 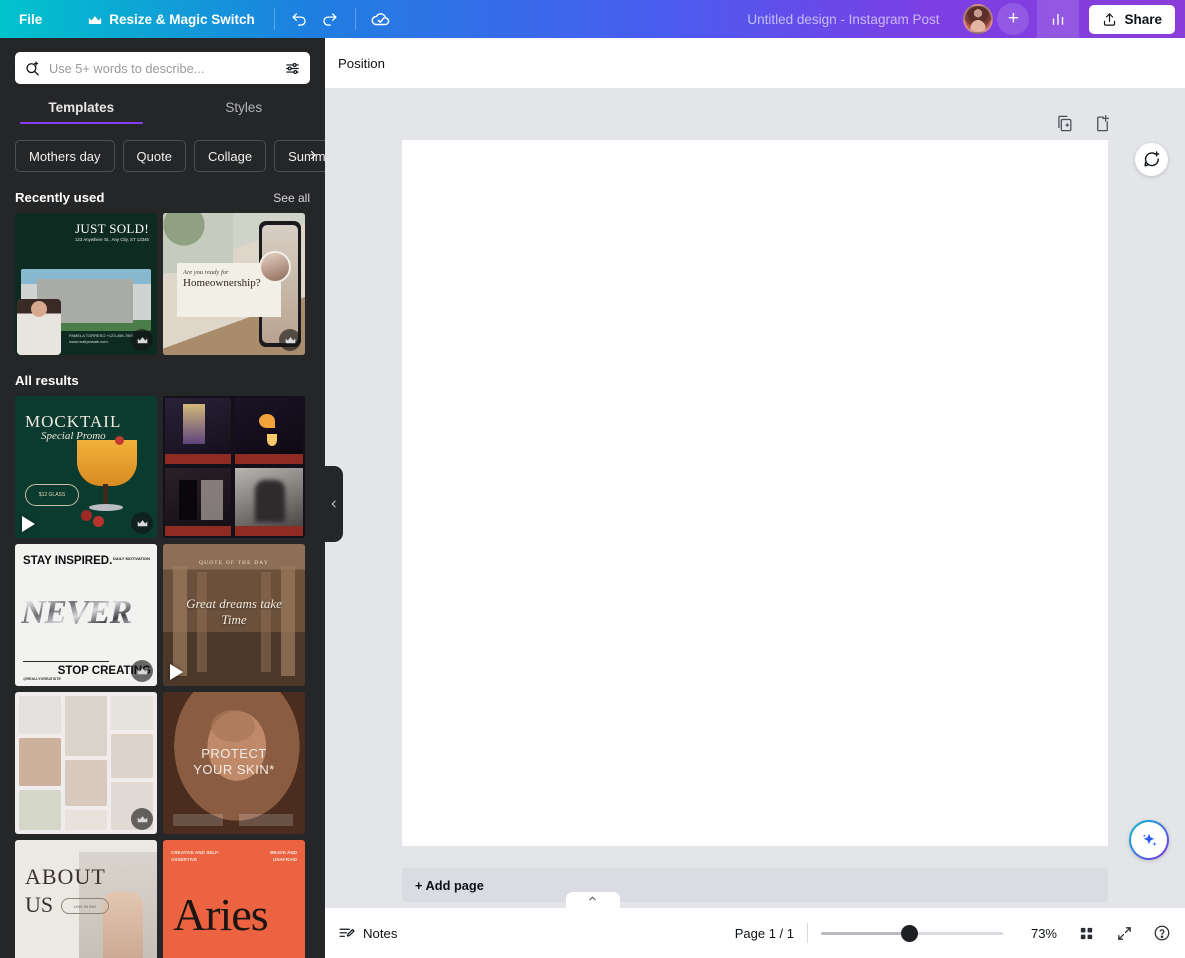 I want to click on filter-sliders-icon, so click(x=292, y=68).